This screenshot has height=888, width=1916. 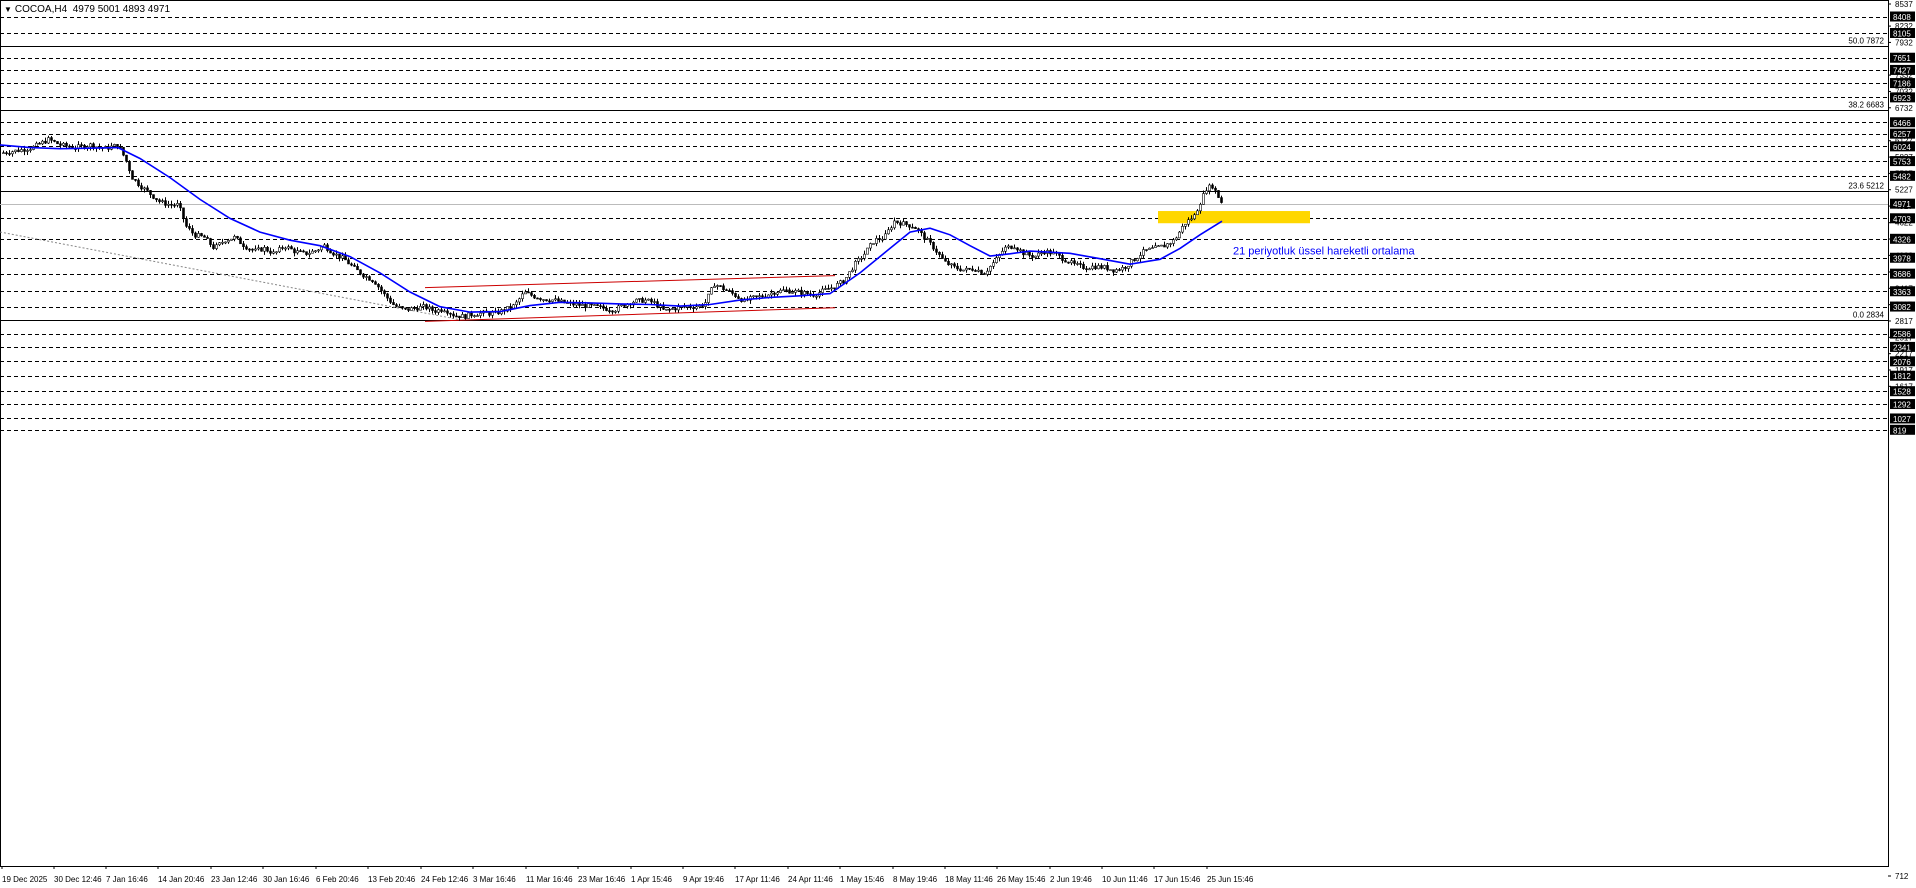 I want to click on x-tick-label: 14 Jan 20:46, so click(x=181, y=879).